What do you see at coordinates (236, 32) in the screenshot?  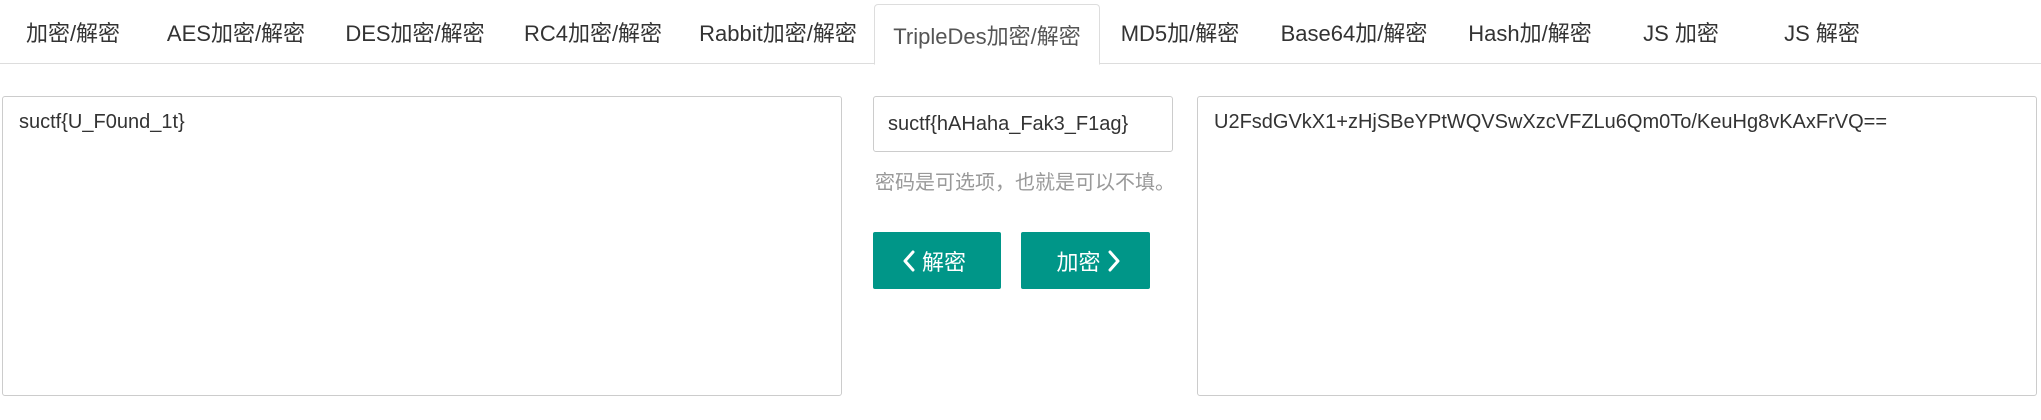 I see `tab-aes: AES加密/解密` at bounding box center [236, 32].